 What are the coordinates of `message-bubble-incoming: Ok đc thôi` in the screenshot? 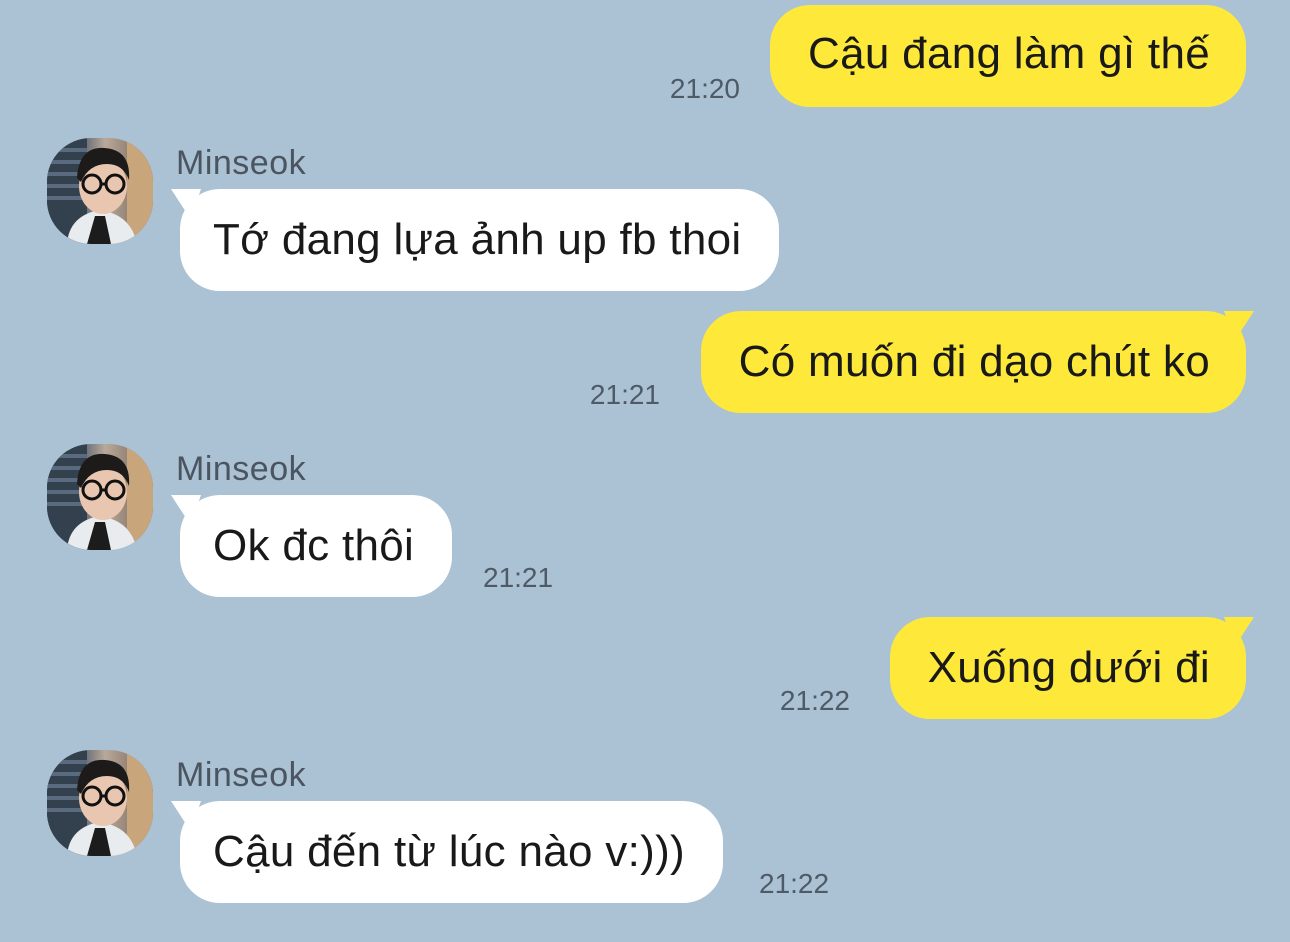 It's located at (316, 546).